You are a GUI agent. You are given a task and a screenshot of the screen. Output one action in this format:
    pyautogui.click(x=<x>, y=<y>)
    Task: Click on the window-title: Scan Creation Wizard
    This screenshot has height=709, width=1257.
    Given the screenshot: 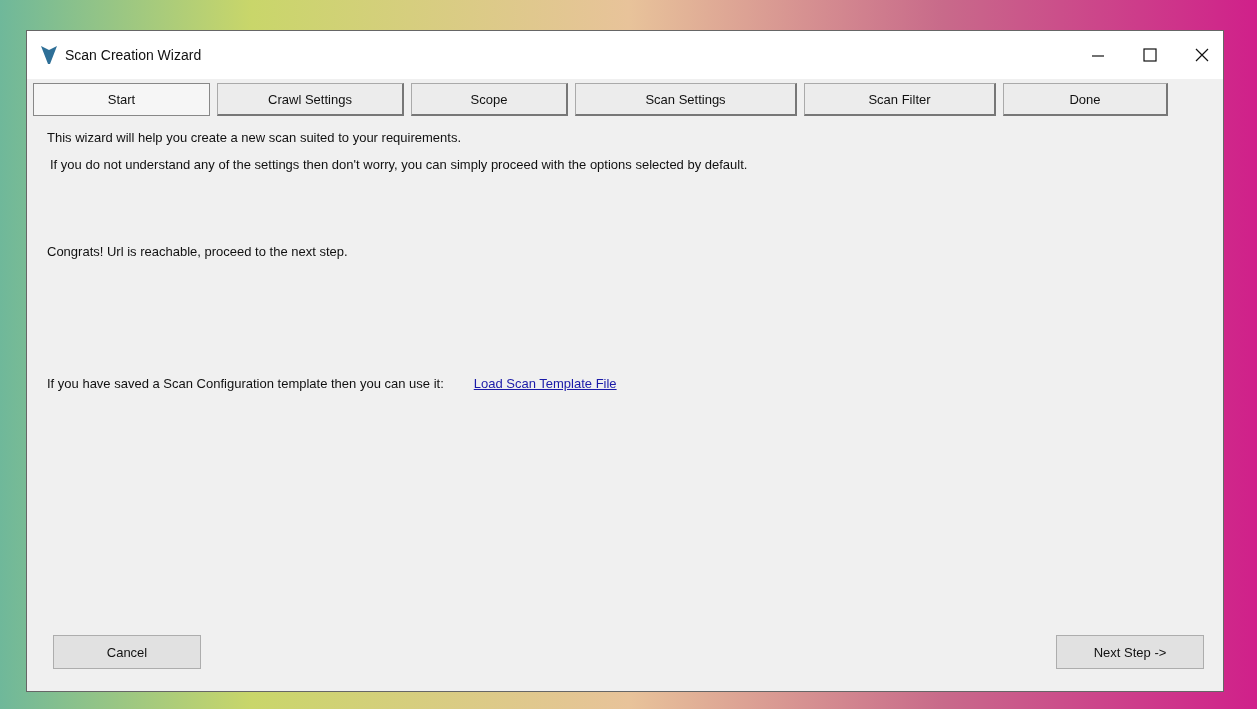 What is the action you would take?
    pyautogui.click(x=133, y=55)
    